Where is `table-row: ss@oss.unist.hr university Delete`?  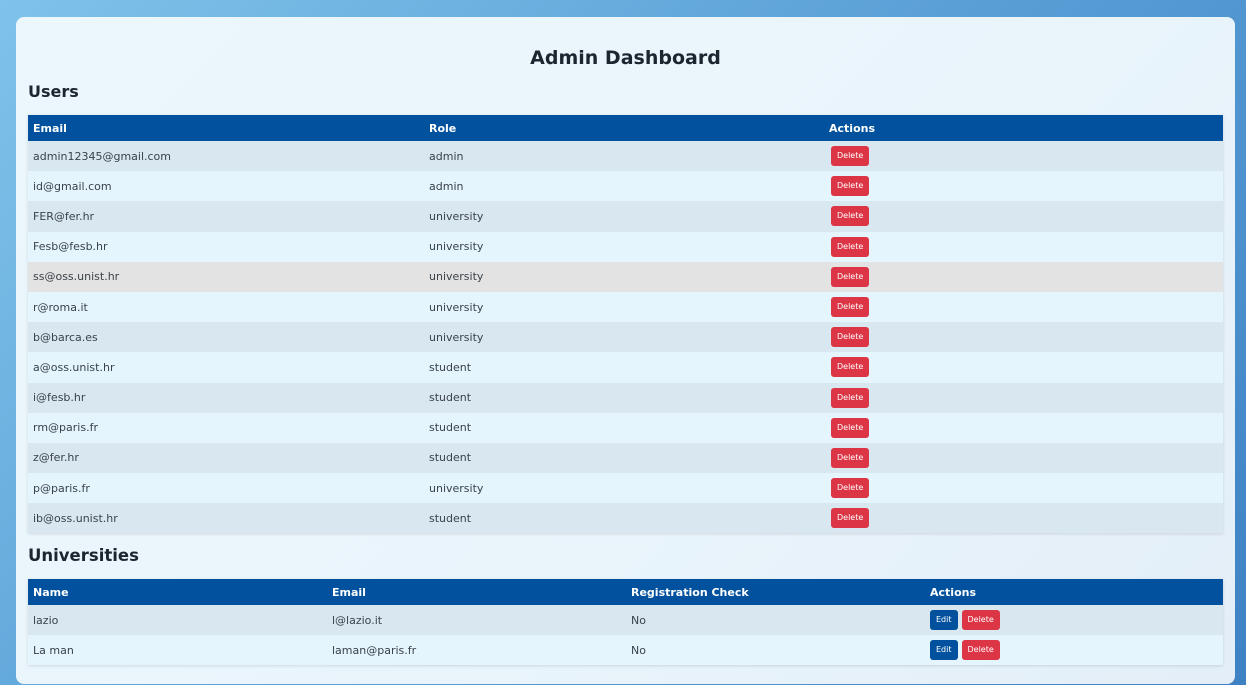
table-row: ss@oss.unist.hr university Delete is located at coordinates (625, 276).